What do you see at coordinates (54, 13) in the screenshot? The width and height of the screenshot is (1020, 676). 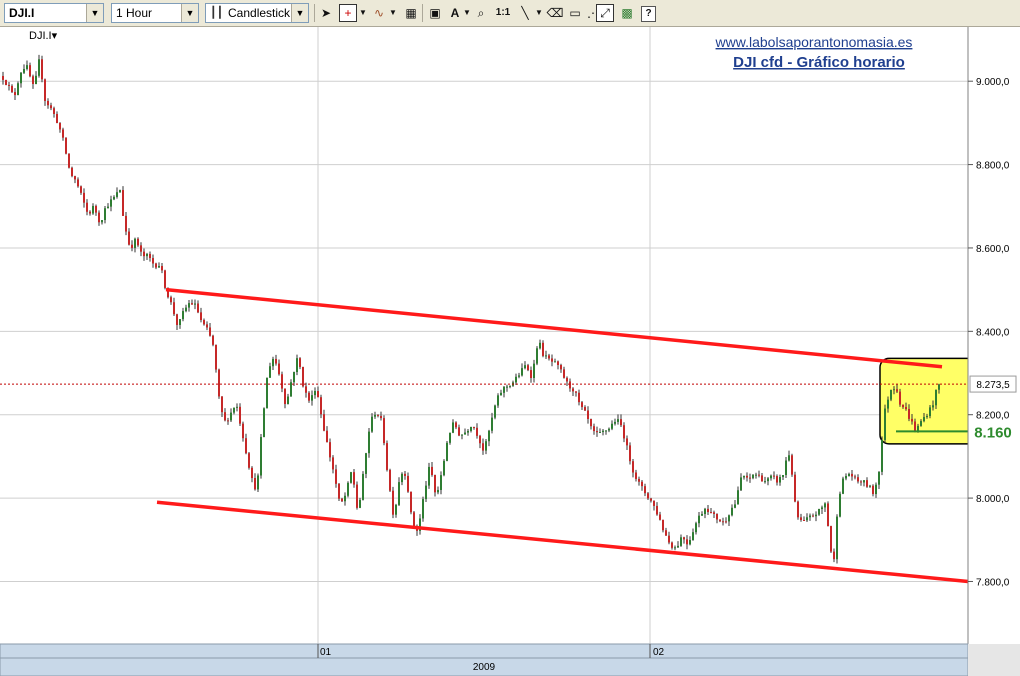 I see `symbol-input: DJI.I ▼` at bounding box center [54, 13].